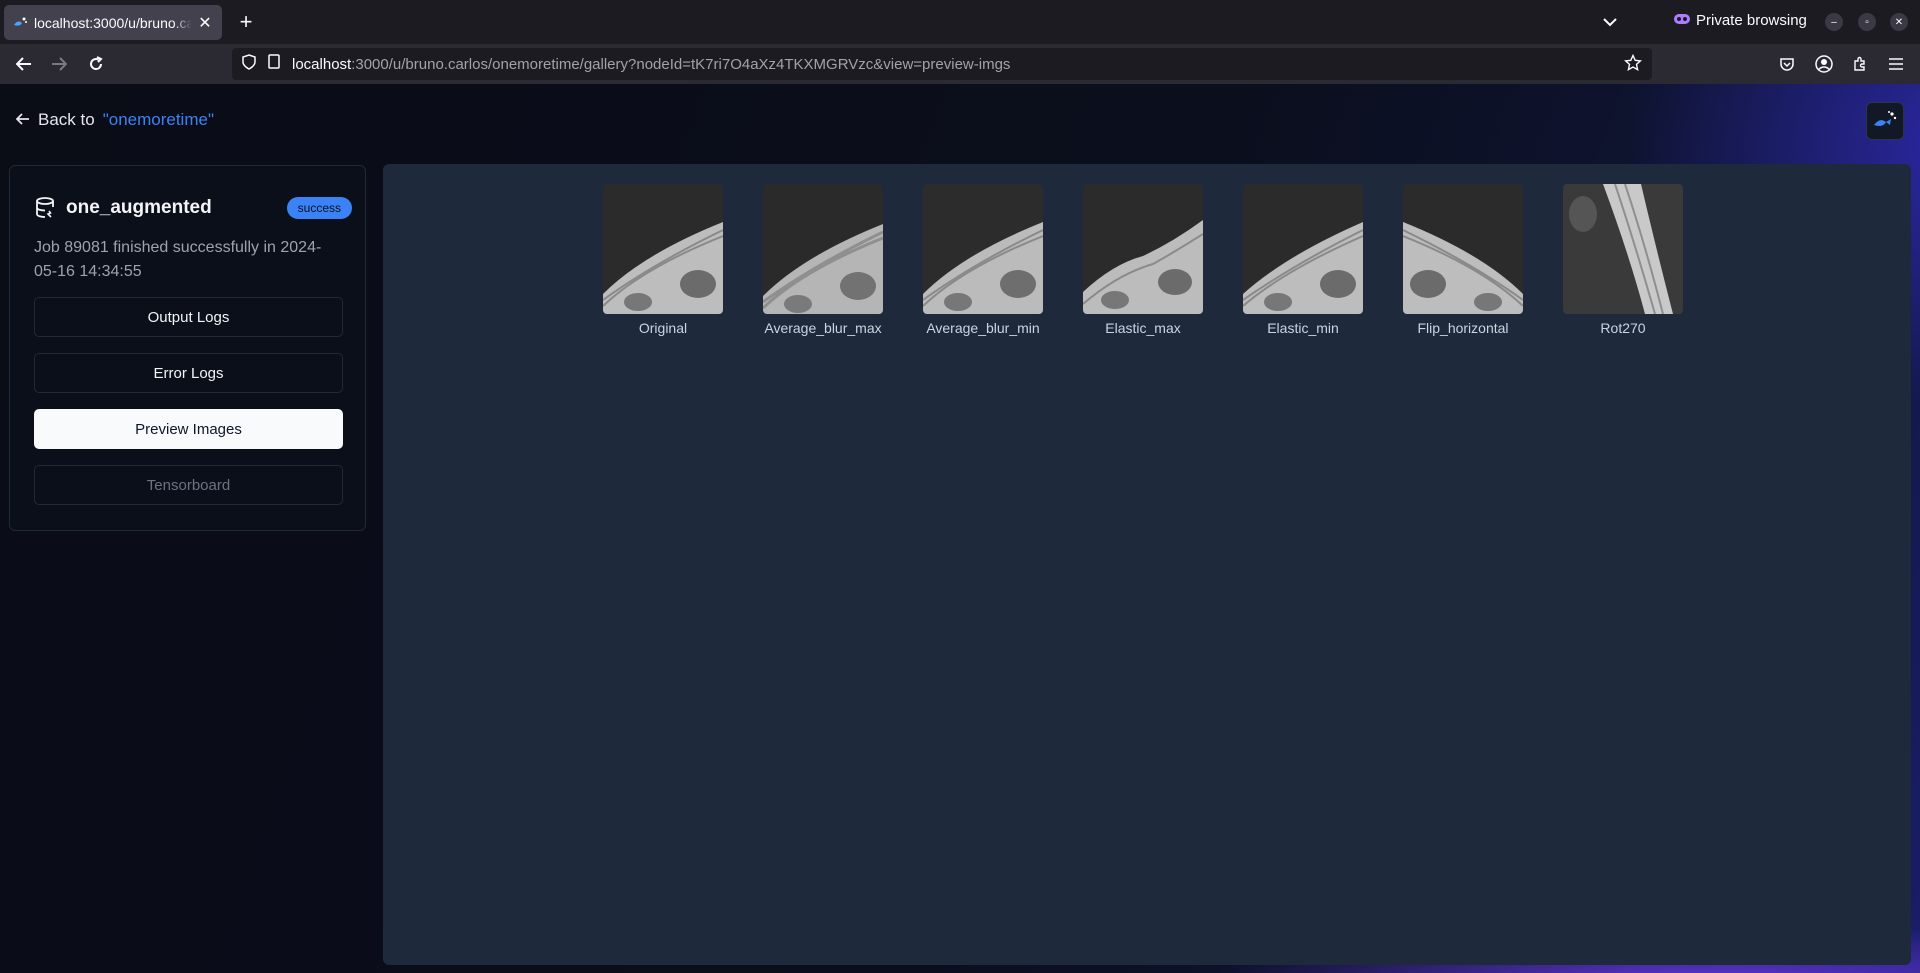 This screenshot has width=1920, height=973. I want to click on tensorboard-button: Tensorboard, so click(188, 485).